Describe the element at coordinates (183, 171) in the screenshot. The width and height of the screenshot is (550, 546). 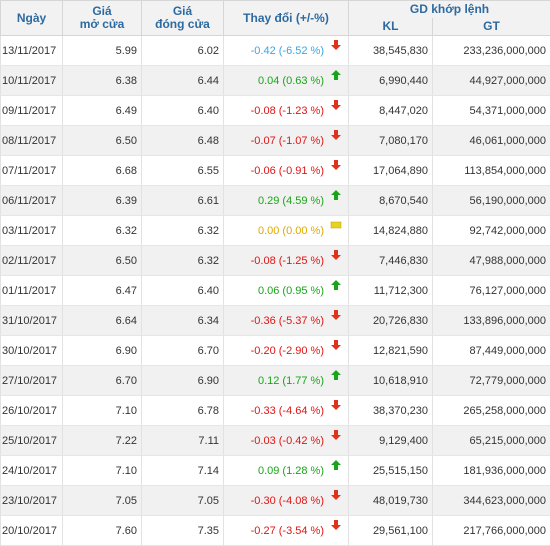
I see `cell-close-price: 6.55` at that location.